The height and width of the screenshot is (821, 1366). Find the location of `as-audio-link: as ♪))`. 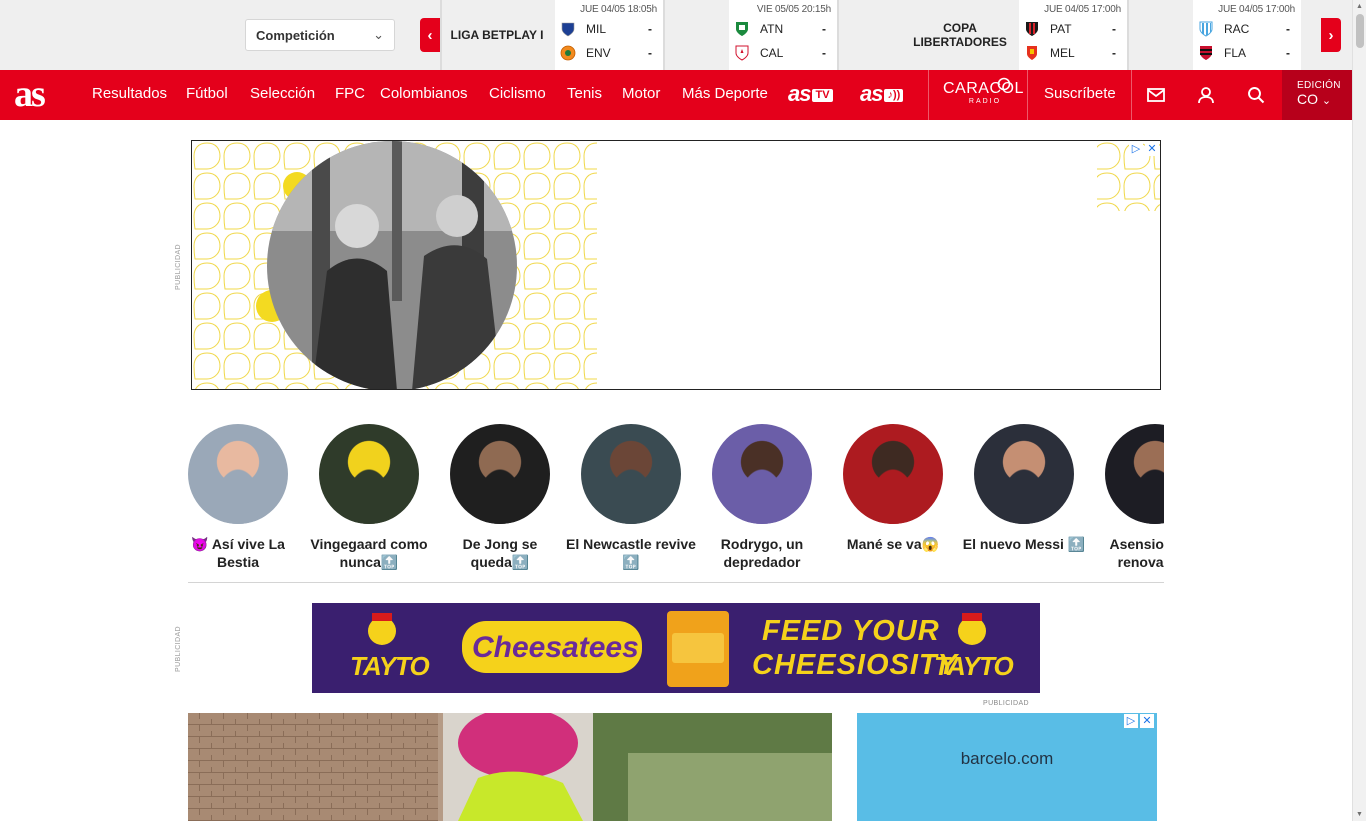

as-audio-link: as ♪)) is located at coordinates (882, 94).